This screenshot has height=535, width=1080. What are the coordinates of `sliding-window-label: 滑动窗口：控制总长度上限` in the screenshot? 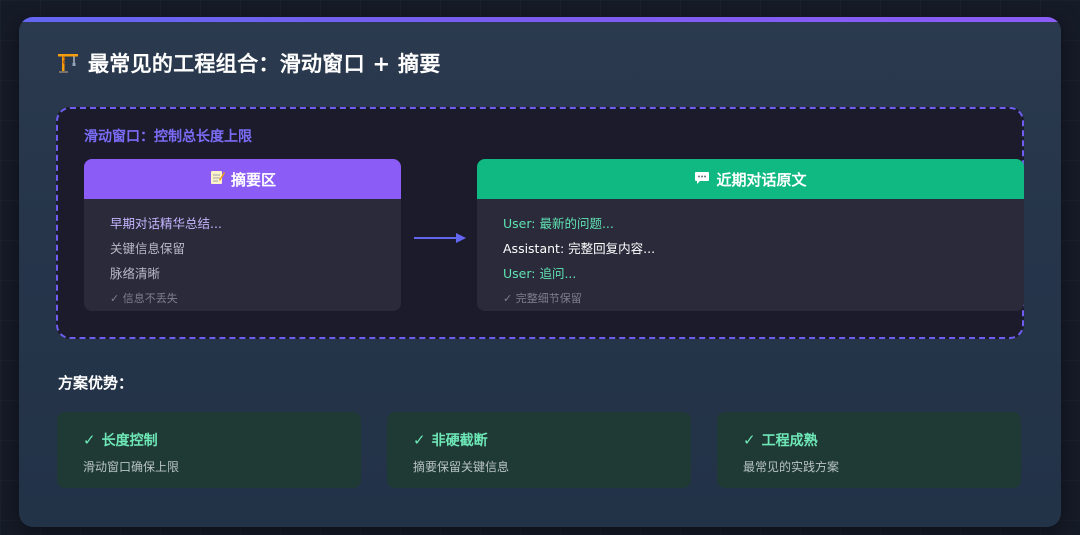 It's located at (168, 137).